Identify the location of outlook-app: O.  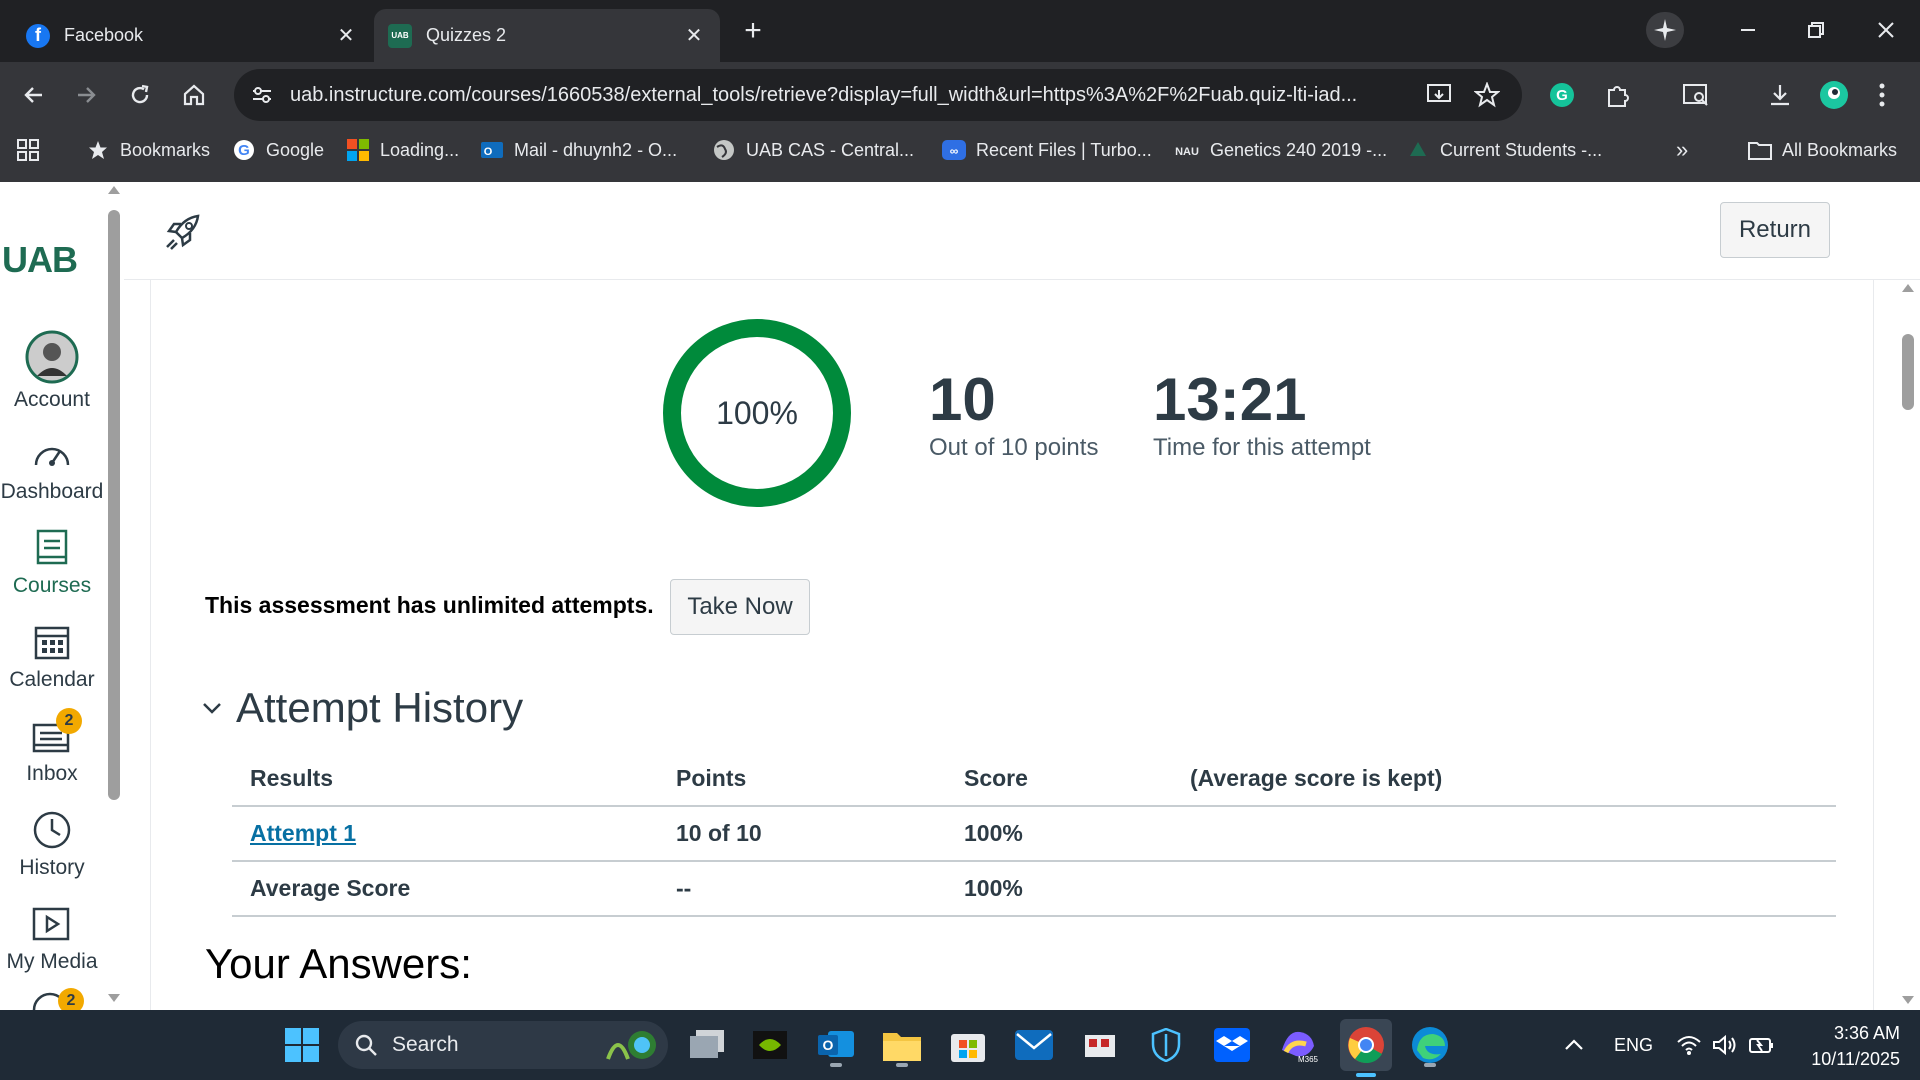
(836, 1045).